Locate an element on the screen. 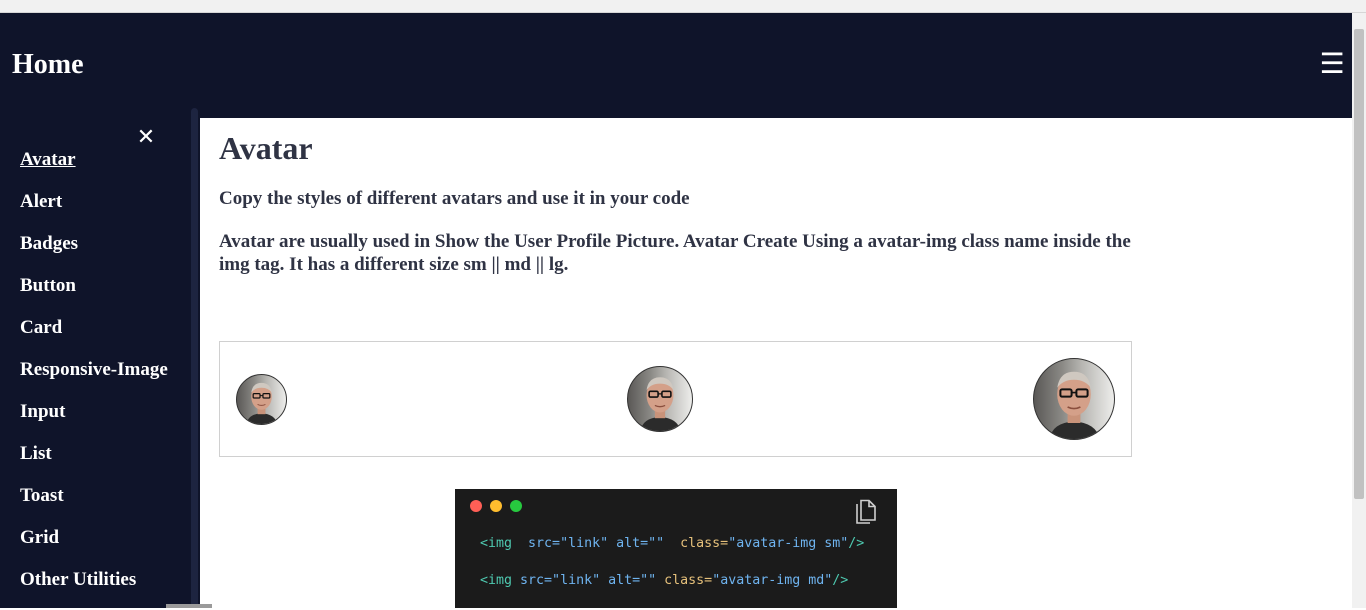 The height and width of the screenshot is (610, 1366). avatar-md is located at coordinates (660, 399).